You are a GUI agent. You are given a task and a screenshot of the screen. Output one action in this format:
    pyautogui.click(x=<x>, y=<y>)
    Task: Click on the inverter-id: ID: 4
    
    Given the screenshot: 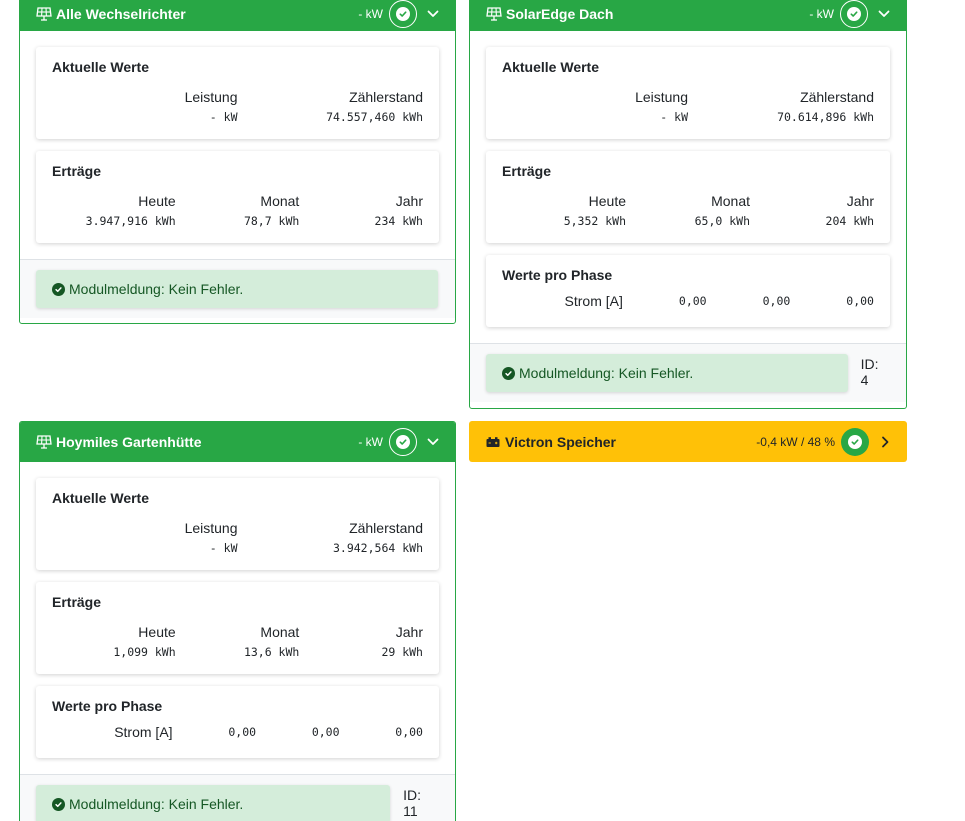 What is the action you would take?
    pyautogui.click(x=869, y=372)
    